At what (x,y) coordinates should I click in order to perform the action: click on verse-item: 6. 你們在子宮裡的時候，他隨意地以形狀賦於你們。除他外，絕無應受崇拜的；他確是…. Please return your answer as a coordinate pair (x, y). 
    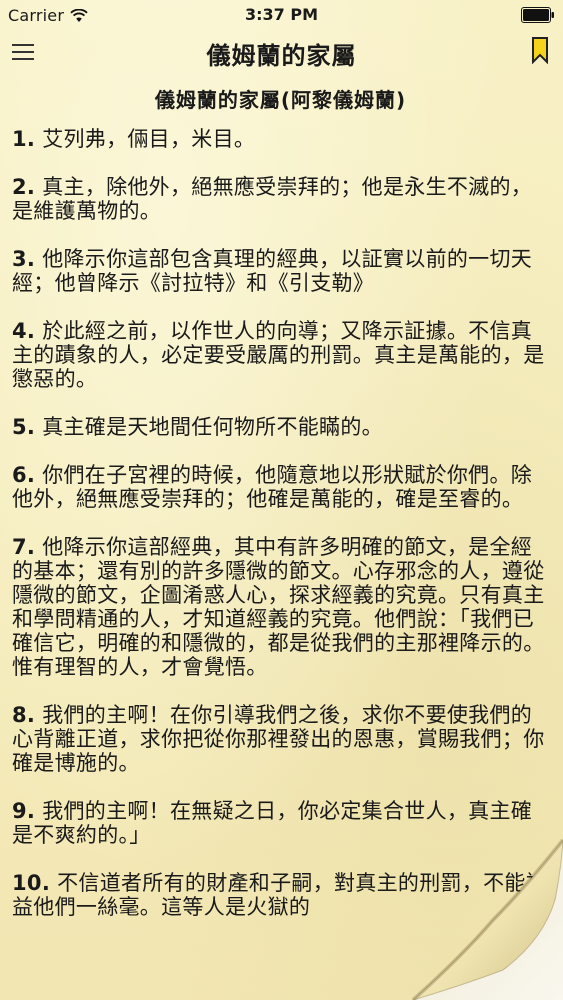
    Looking at the image, I should click on (280, 487).